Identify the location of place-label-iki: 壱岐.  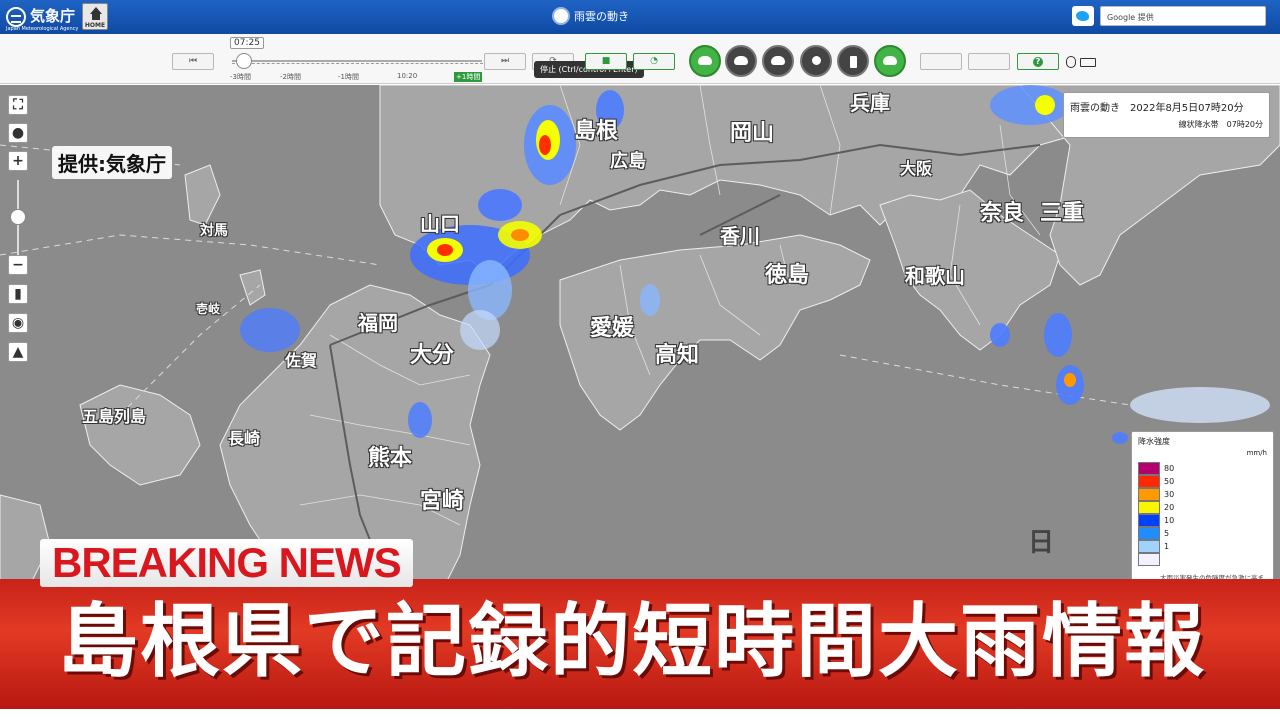
(208, 309).